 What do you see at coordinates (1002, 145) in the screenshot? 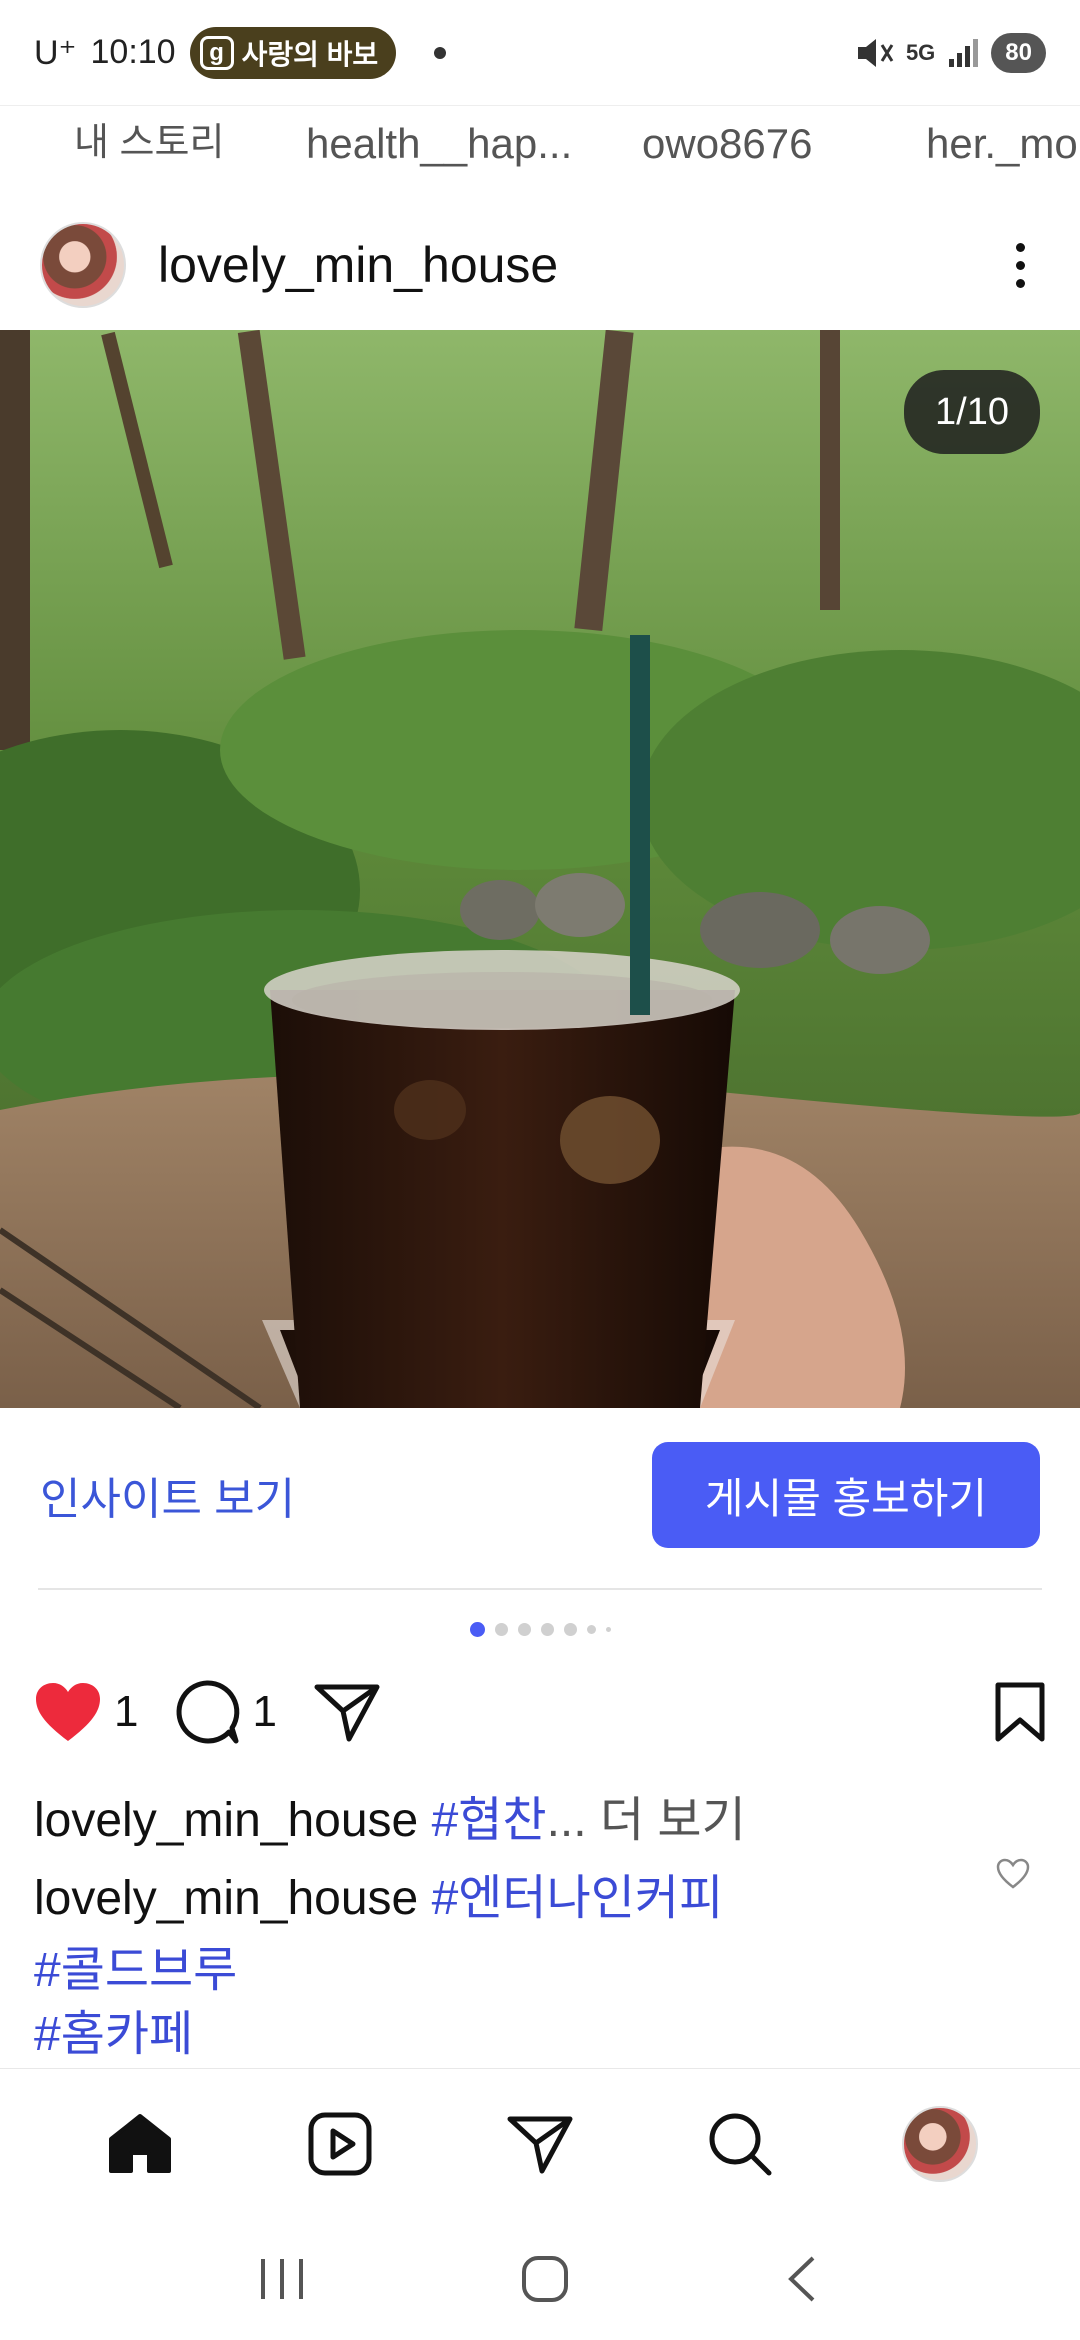
I see `story-item: her._mo` at bounding box center [1002, 145].